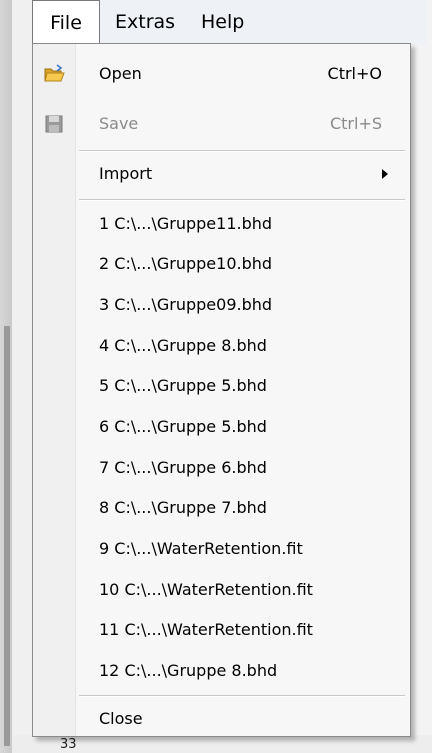 The height and width of the screenshot is (753, 432). I want to click on menu-file-label: File, so click(66, 23).